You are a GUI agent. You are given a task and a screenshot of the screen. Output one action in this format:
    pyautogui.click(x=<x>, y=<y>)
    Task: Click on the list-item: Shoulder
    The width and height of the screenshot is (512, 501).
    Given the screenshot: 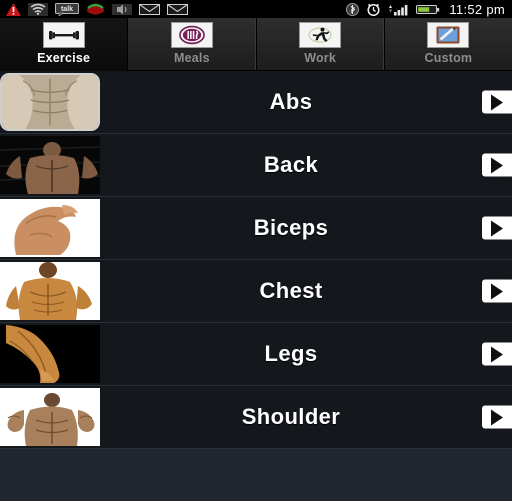 What is the action you would take?
    pyautogui.click(x=256, y=417)
    